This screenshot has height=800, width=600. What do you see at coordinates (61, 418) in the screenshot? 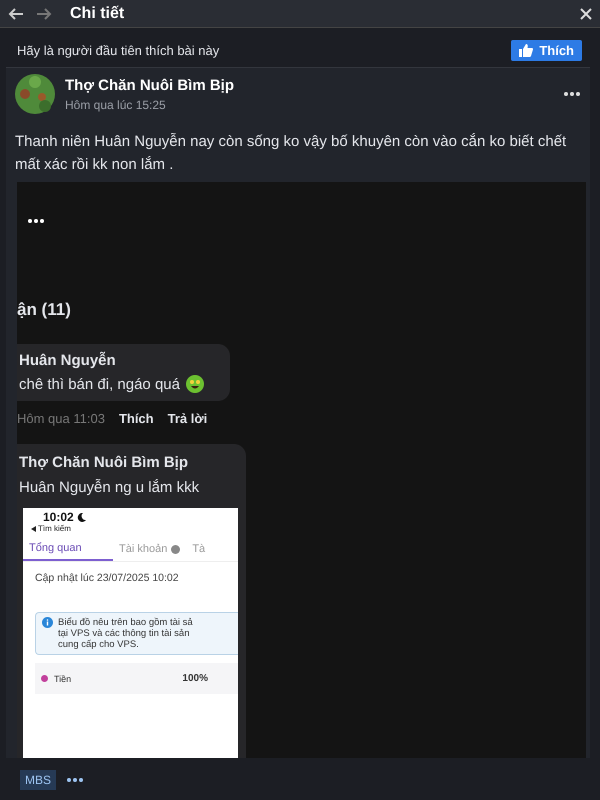
I see `comment-time: Hôm qua 11:03` at bounding box center [61, 418].